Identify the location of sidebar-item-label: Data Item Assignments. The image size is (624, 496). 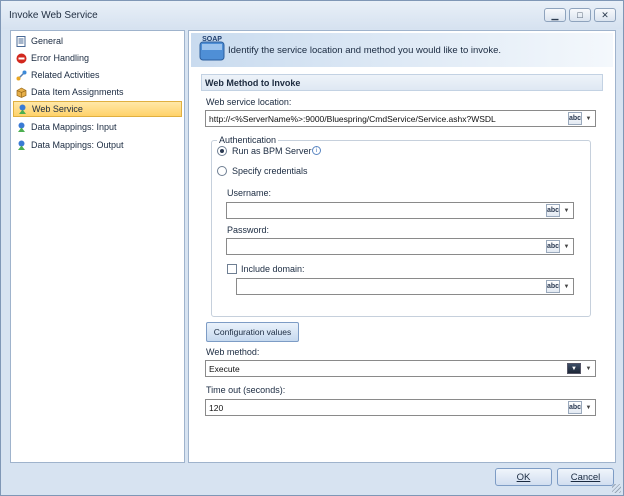
(77, 92).